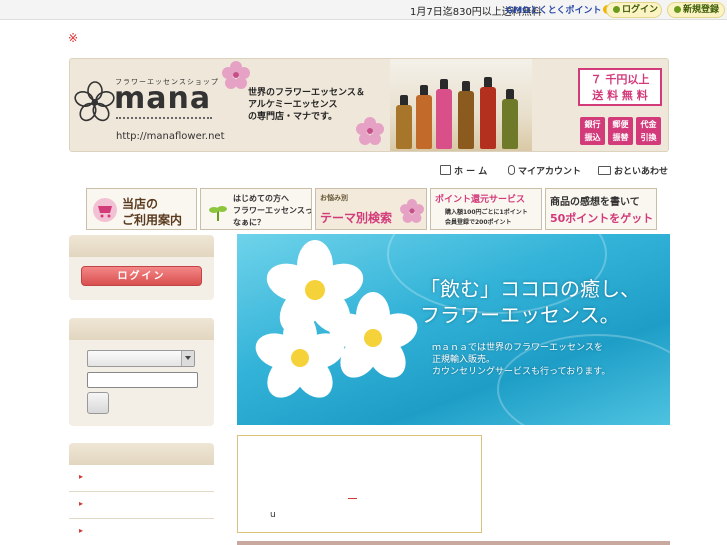 This screenshot has height=545, width=727. What do you see at coordinates (164, 118) in the screenshot?
I see `logo-divider` at bounding box center [164, 118].